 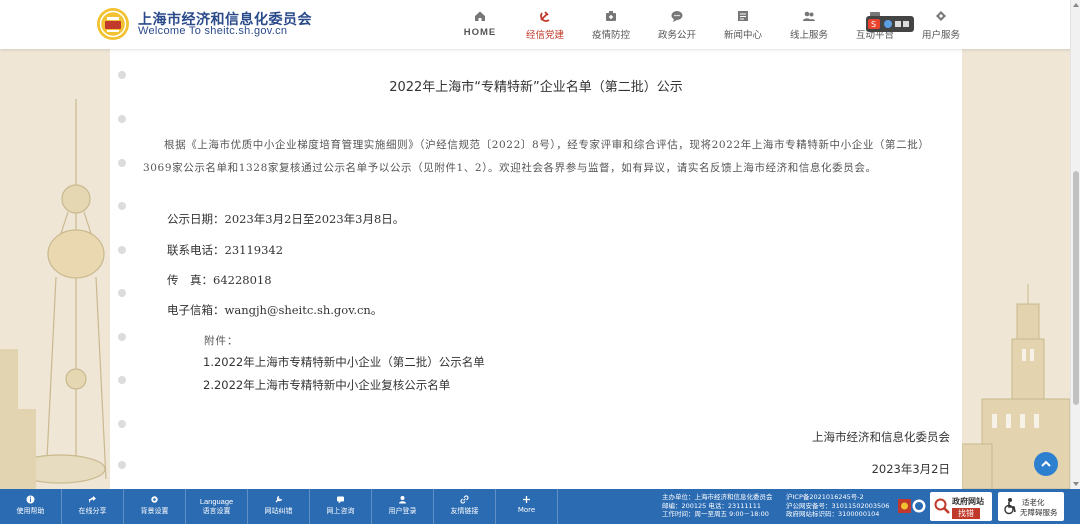 I want to click on attachment-link-1: 1.2022年上海市专精特新中小企业（第二批）公示名单, so click(x=344, y=362).